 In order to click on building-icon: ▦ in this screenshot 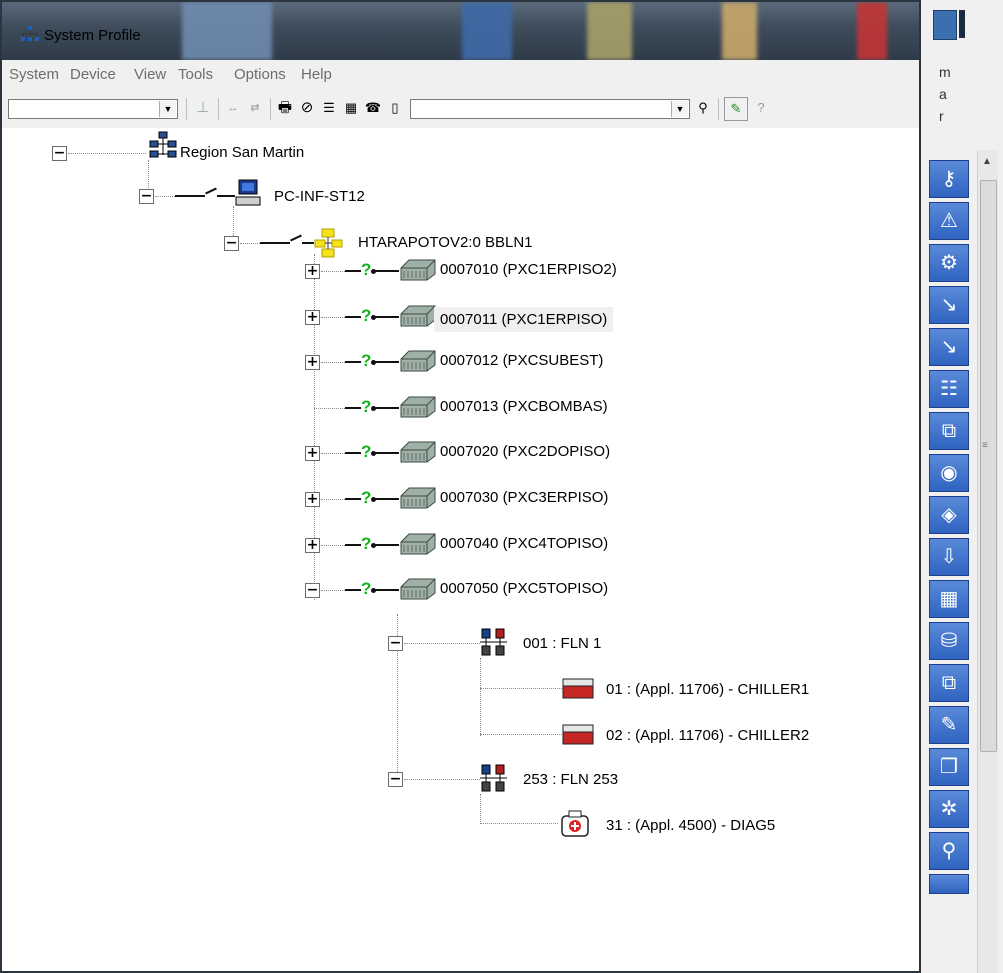, I will do `click(949, 599)`.